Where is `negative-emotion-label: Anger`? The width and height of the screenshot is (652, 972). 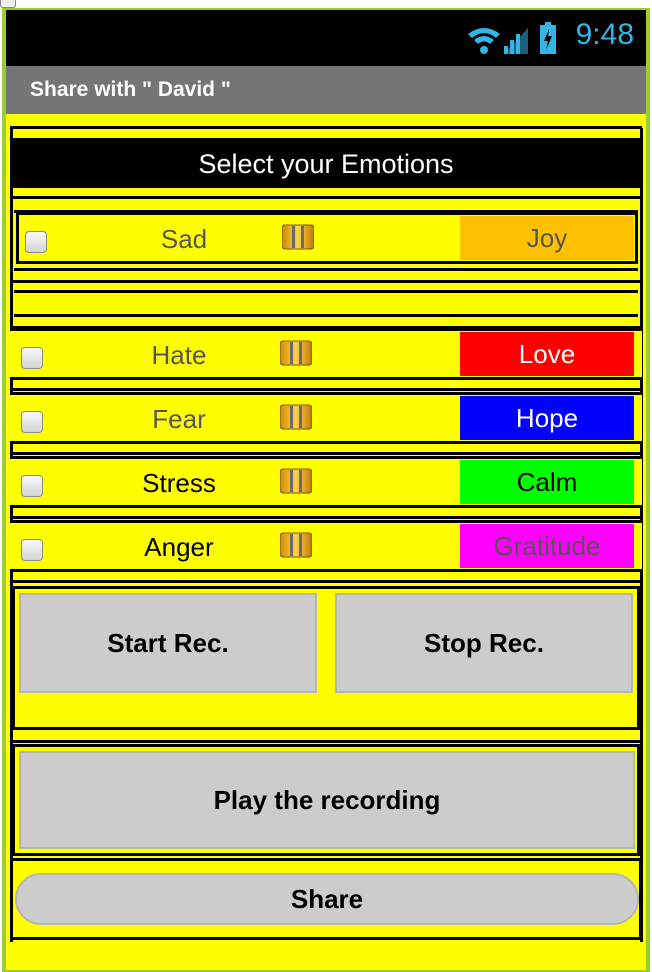
negative-emotion-label: Anger is located at coordinates (179, 547).